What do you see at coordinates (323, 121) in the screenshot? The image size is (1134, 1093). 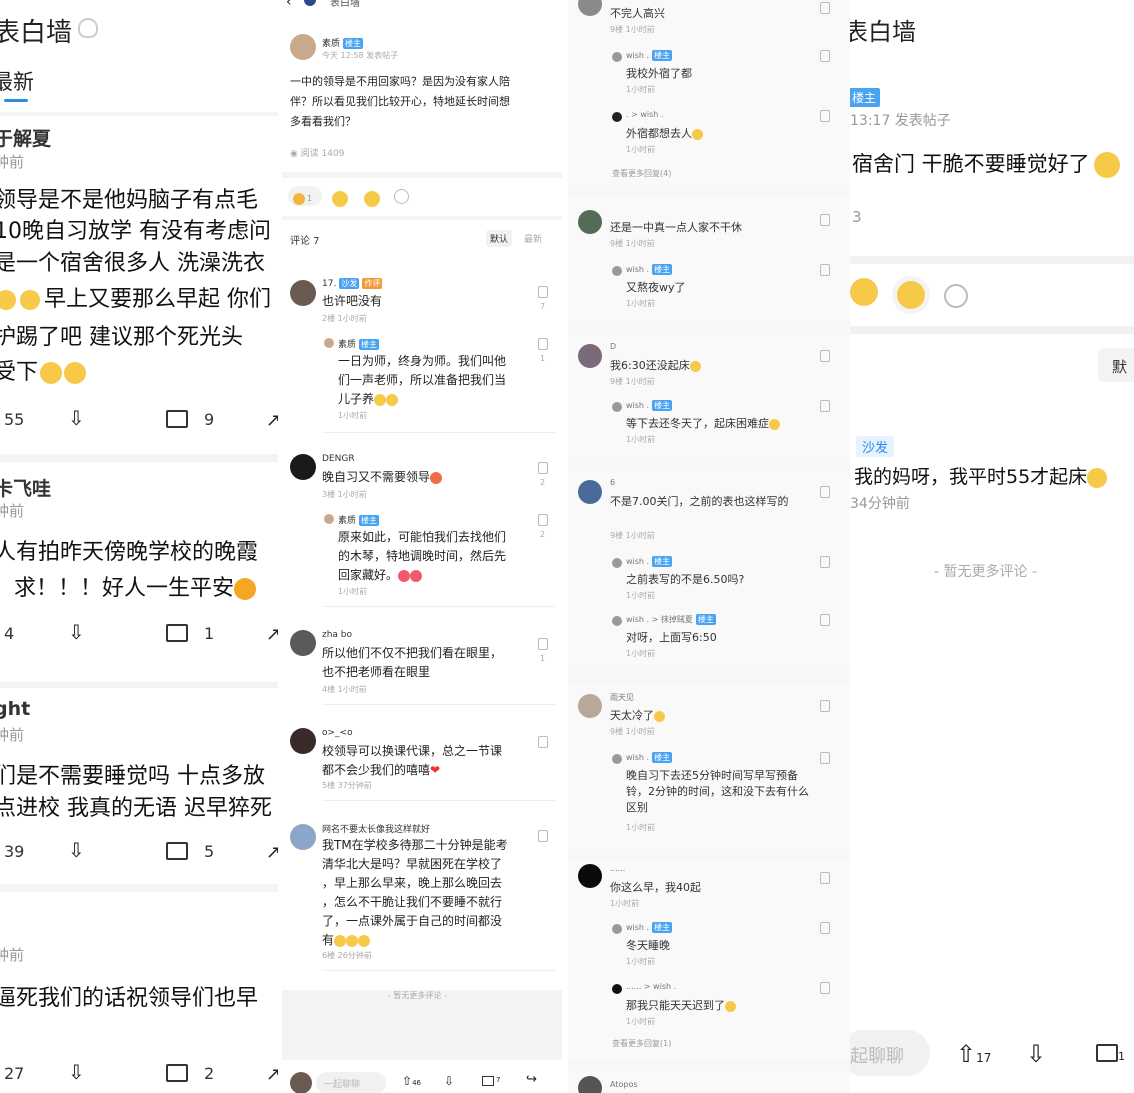 I see `op-text-line: 多看看我们？` at bounding box center [323, 121].